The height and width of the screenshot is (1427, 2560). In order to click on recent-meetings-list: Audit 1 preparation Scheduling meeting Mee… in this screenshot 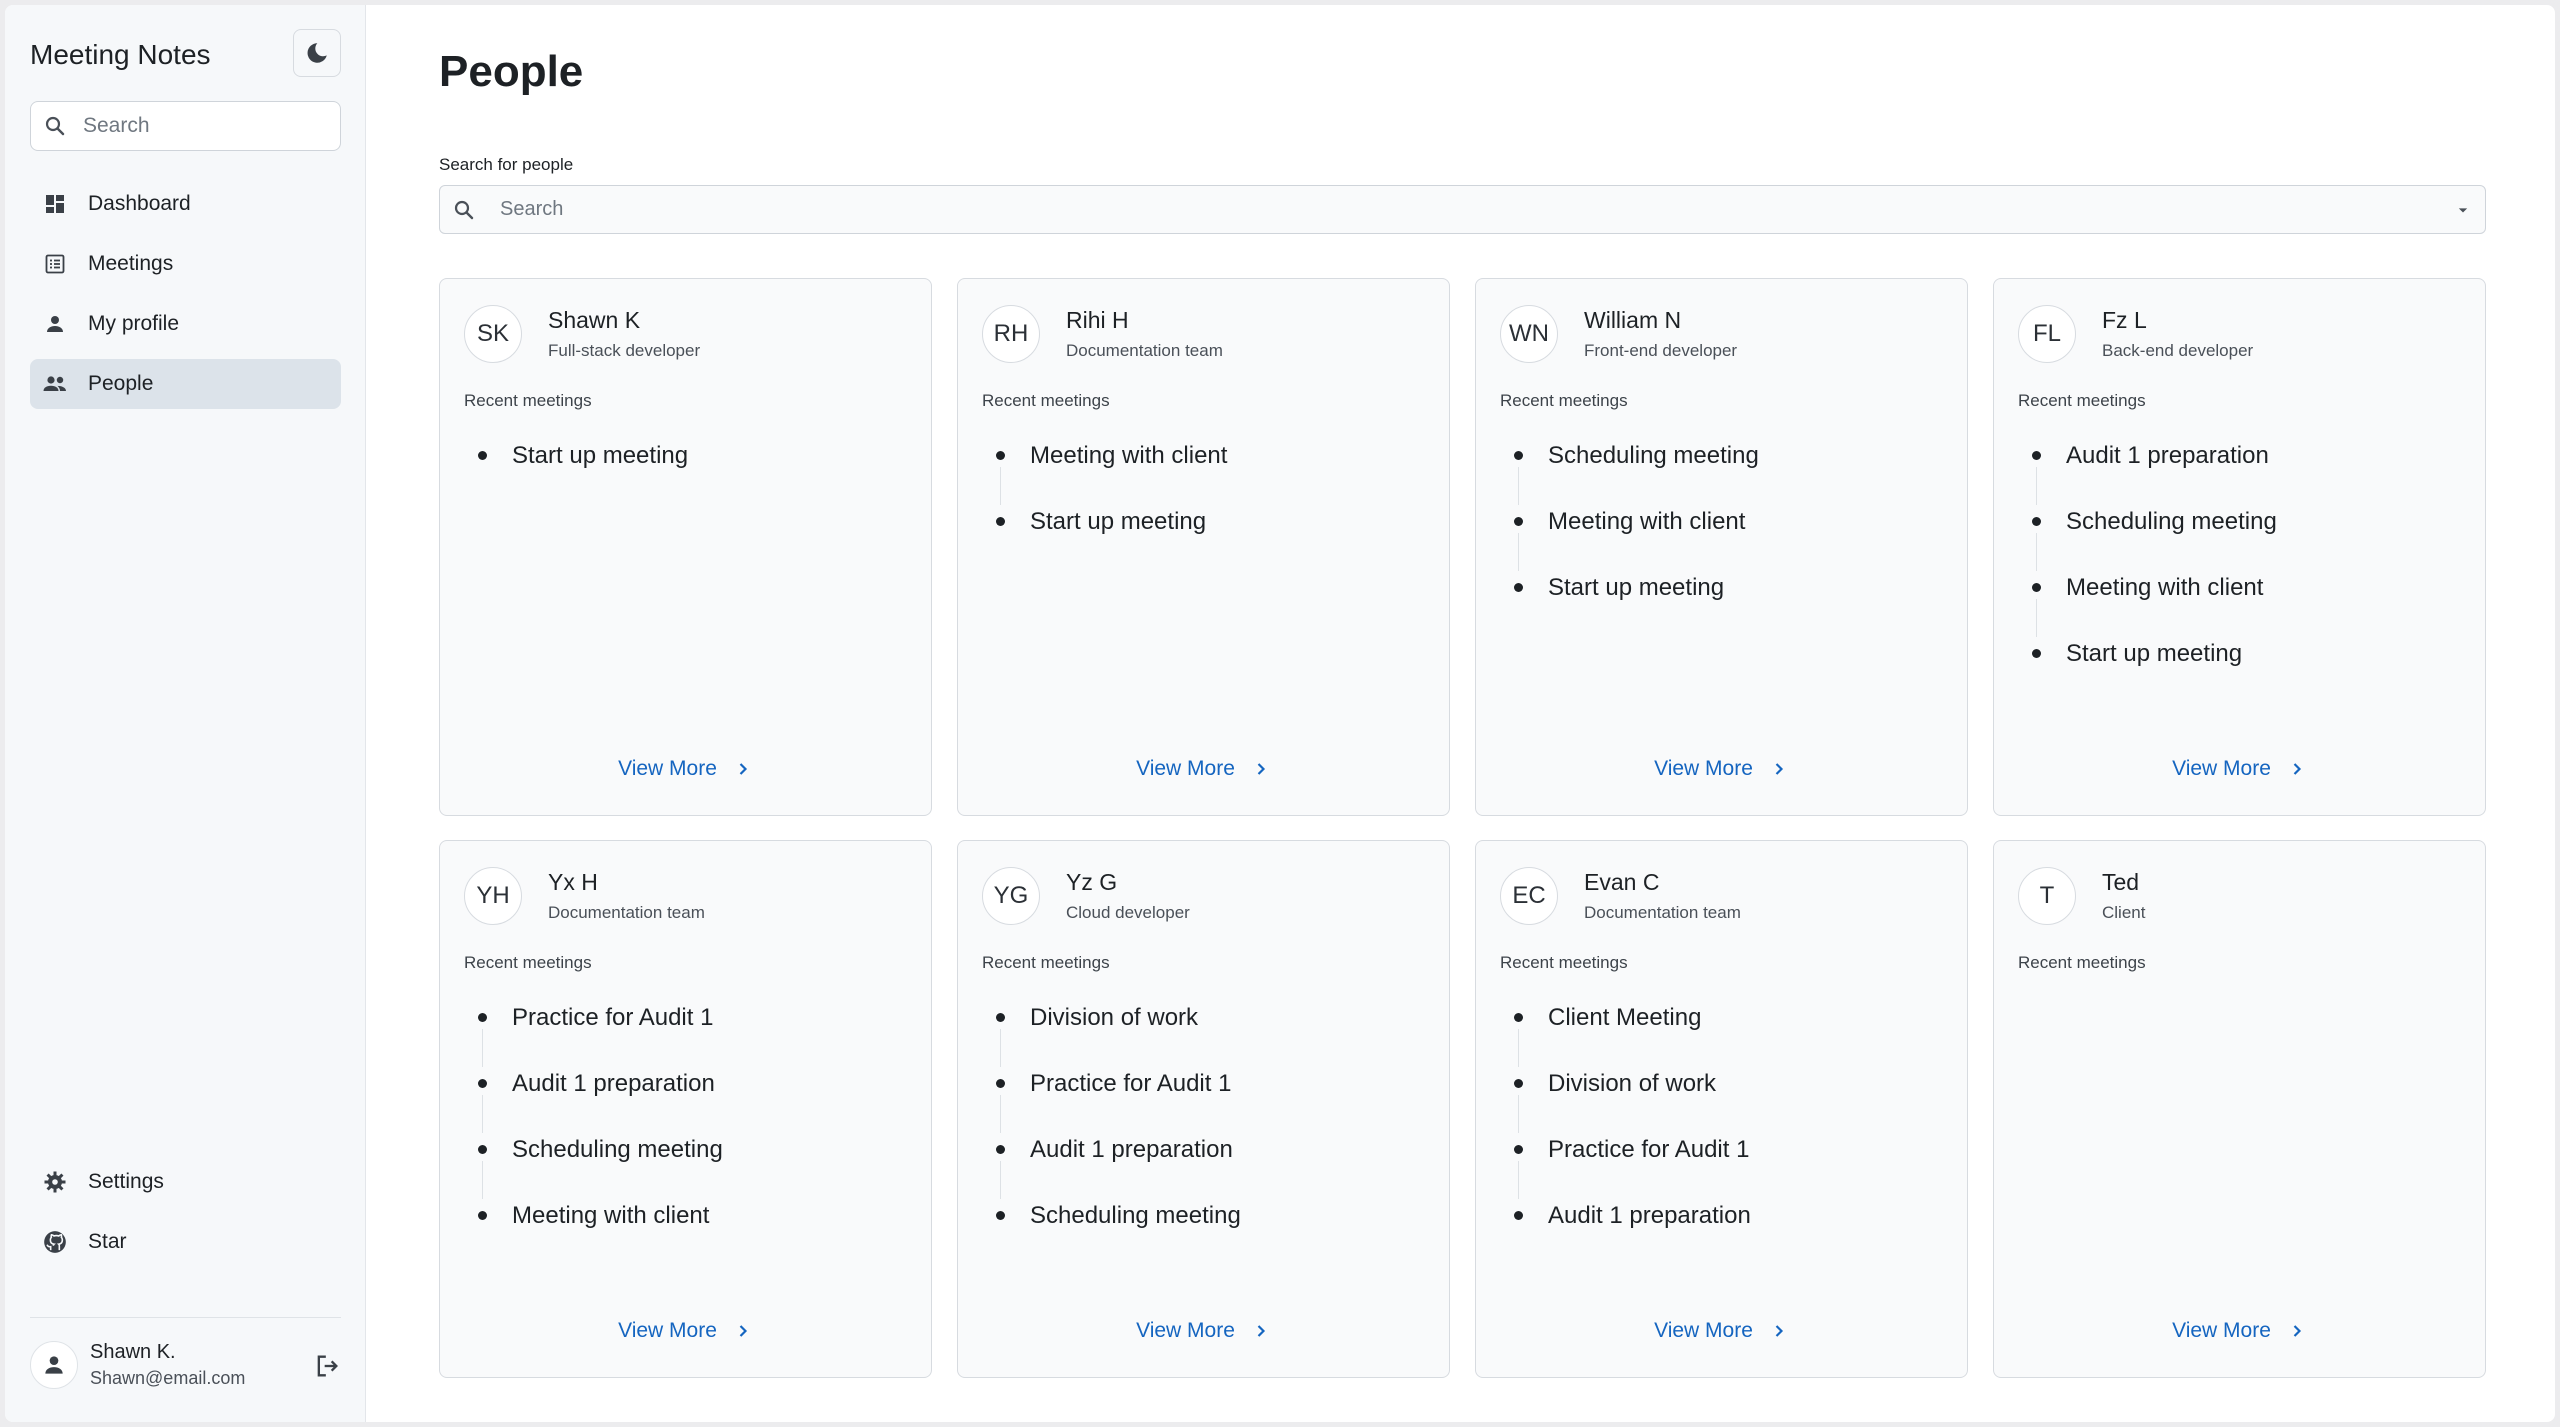, I will do `click(2153, 571)`.